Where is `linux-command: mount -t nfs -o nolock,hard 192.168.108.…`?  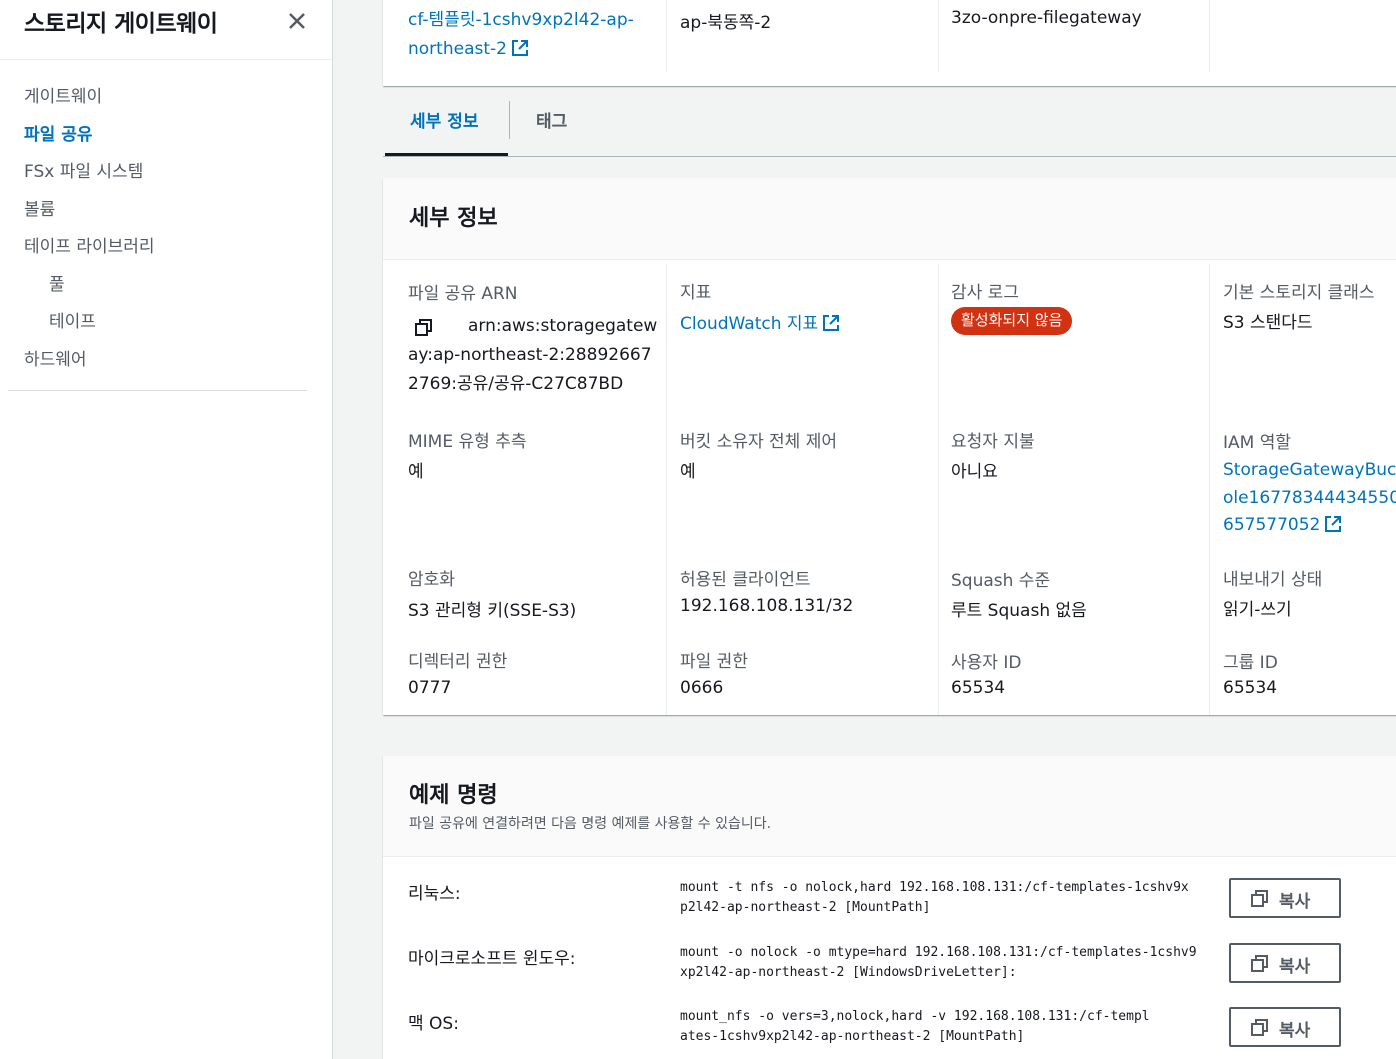 linux-command: mount -t nfs -o nolock,hard 192.168.108.… is located at coordinates (934, 897).